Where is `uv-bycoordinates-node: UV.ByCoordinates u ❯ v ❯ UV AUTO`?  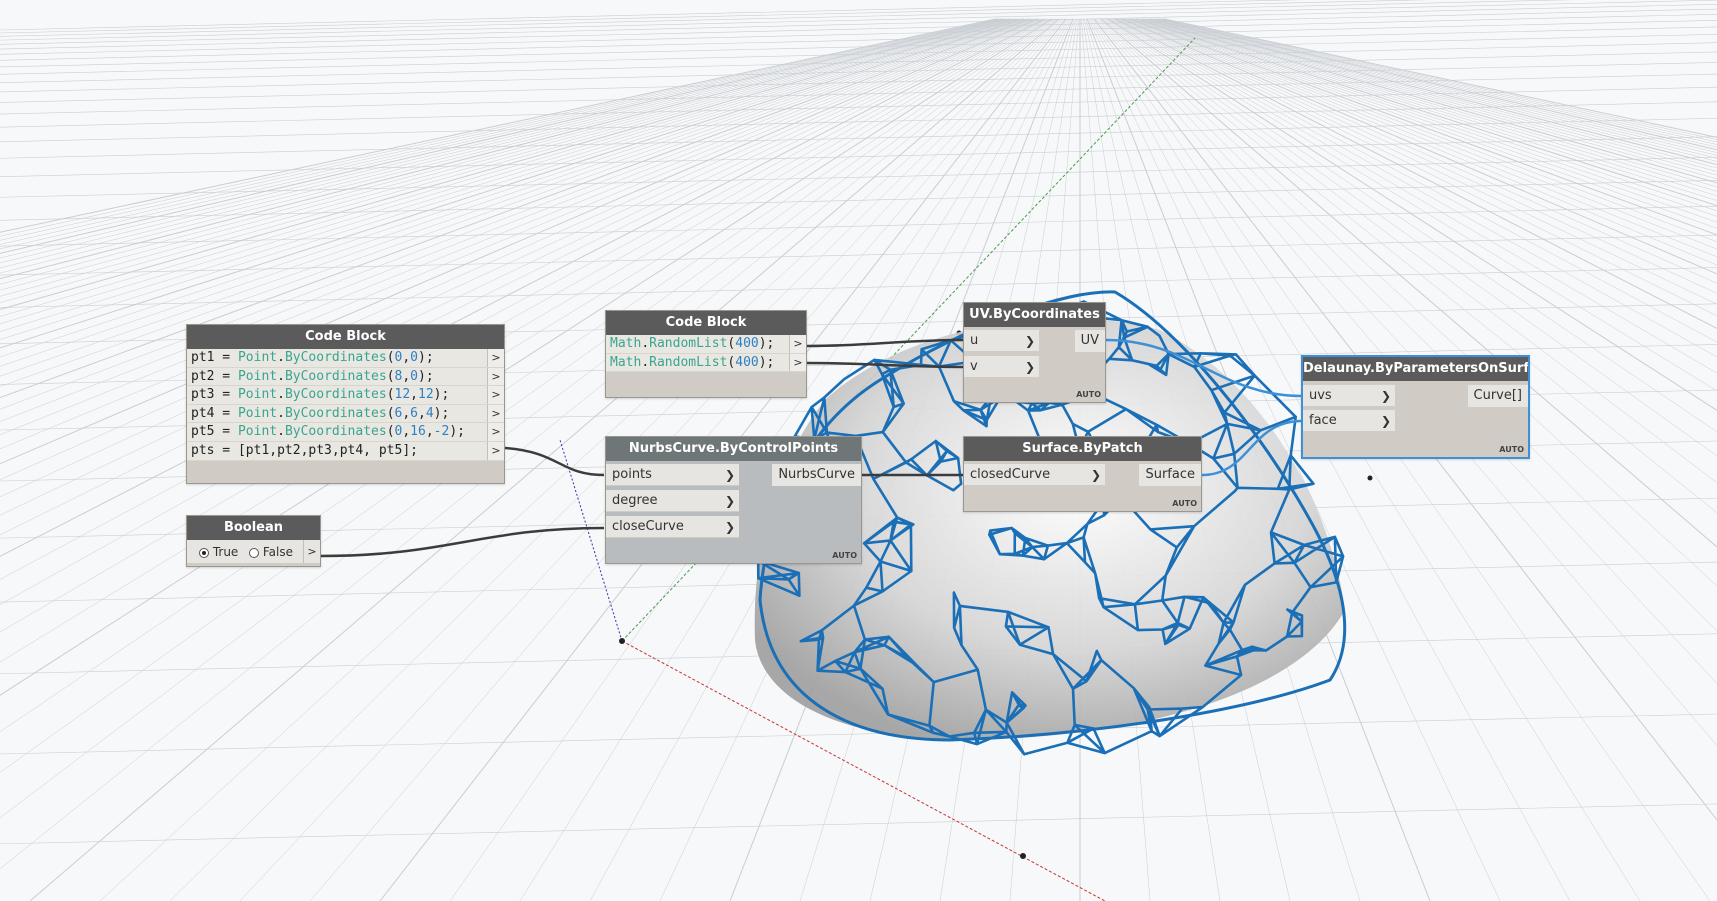
uv-bycoordinates-node: UV.ByCoordinates u ❯ v ❯ UV AUTO is located at coordinates (1034, 352).